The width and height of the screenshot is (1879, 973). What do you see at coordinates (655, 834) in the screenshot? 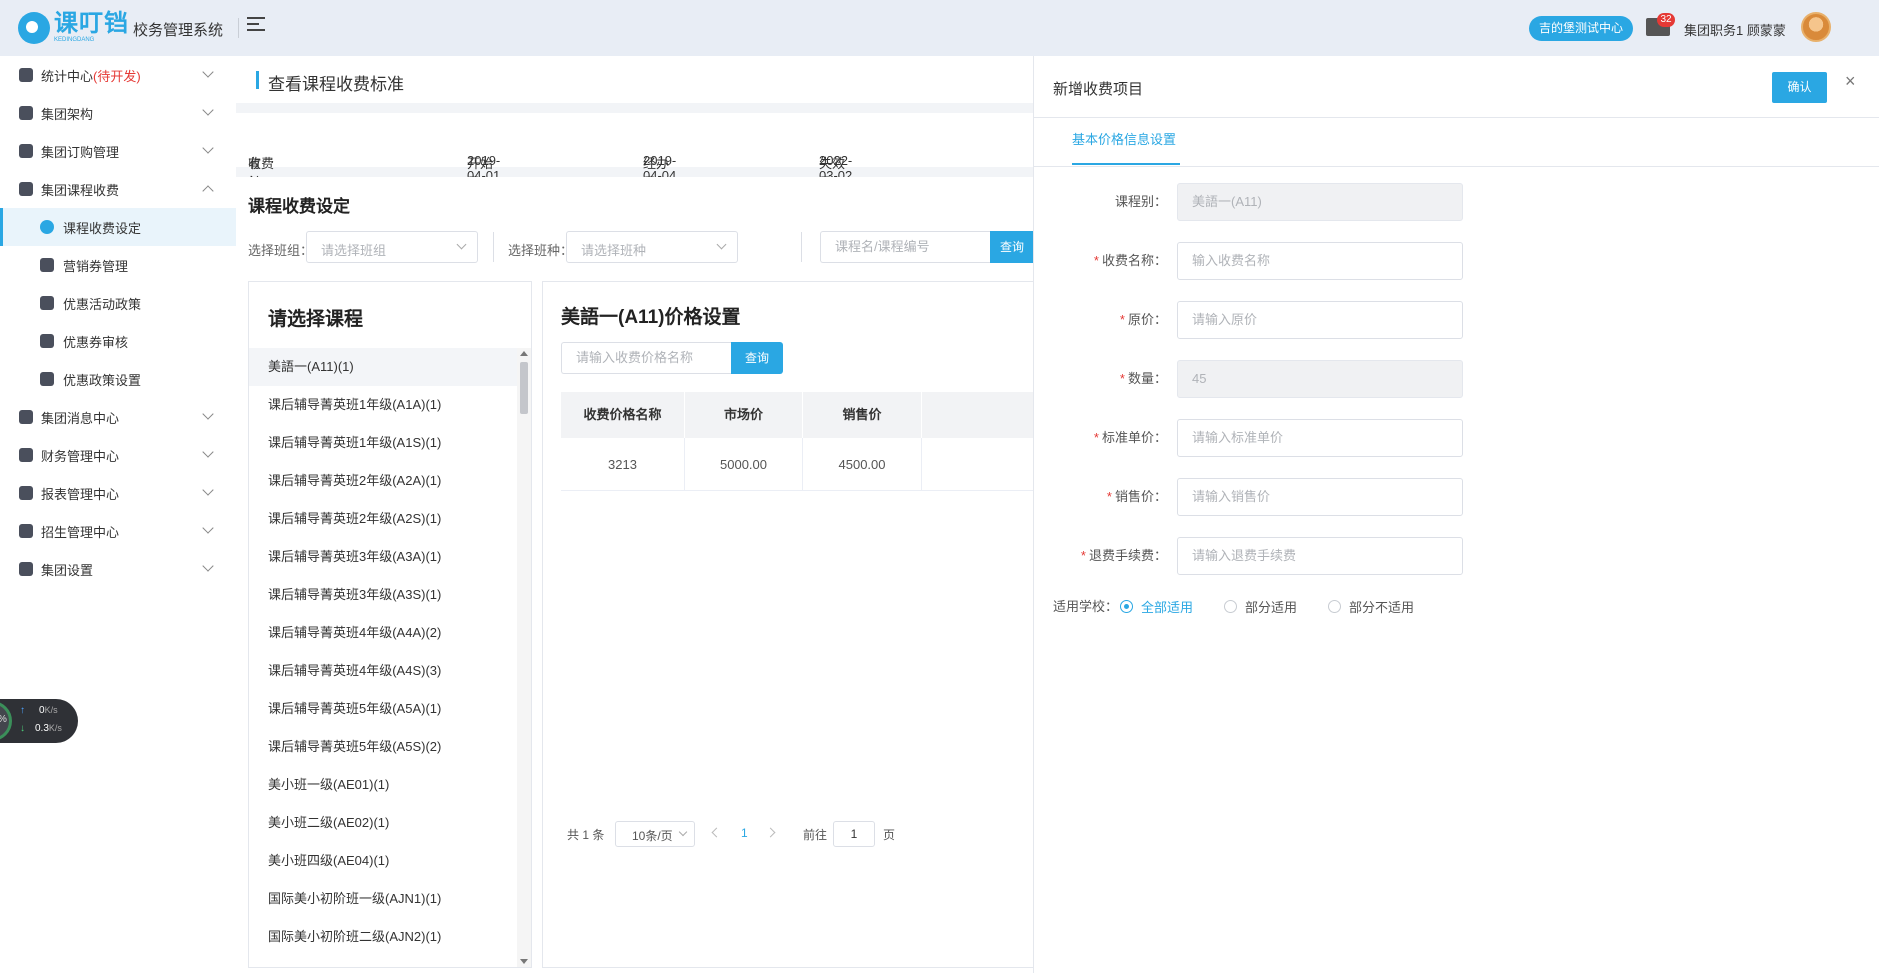
I see `page-size-select: 10条/页` at bounding box center [655, 834].